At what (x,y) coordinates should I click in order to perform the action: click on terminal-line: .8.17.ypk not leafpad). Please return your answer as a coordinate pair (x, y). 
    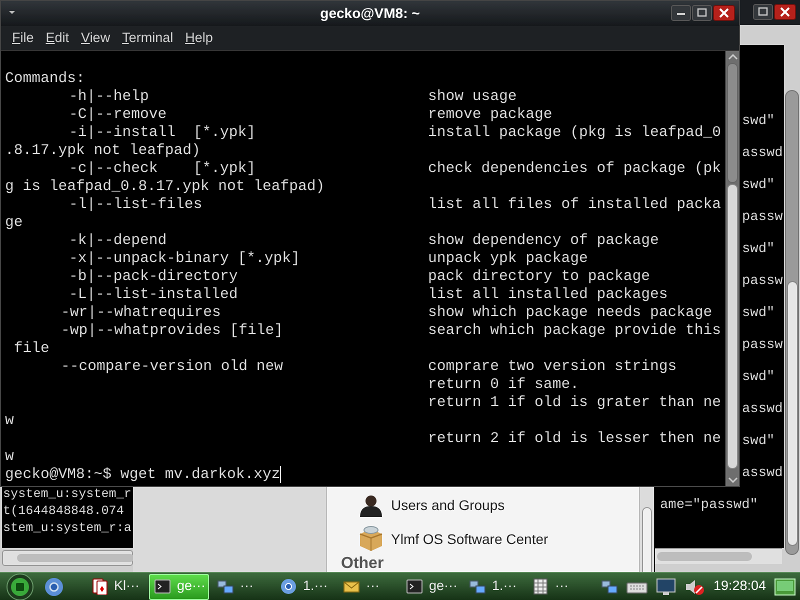
    Looking at the image, I should click on (102, 151).